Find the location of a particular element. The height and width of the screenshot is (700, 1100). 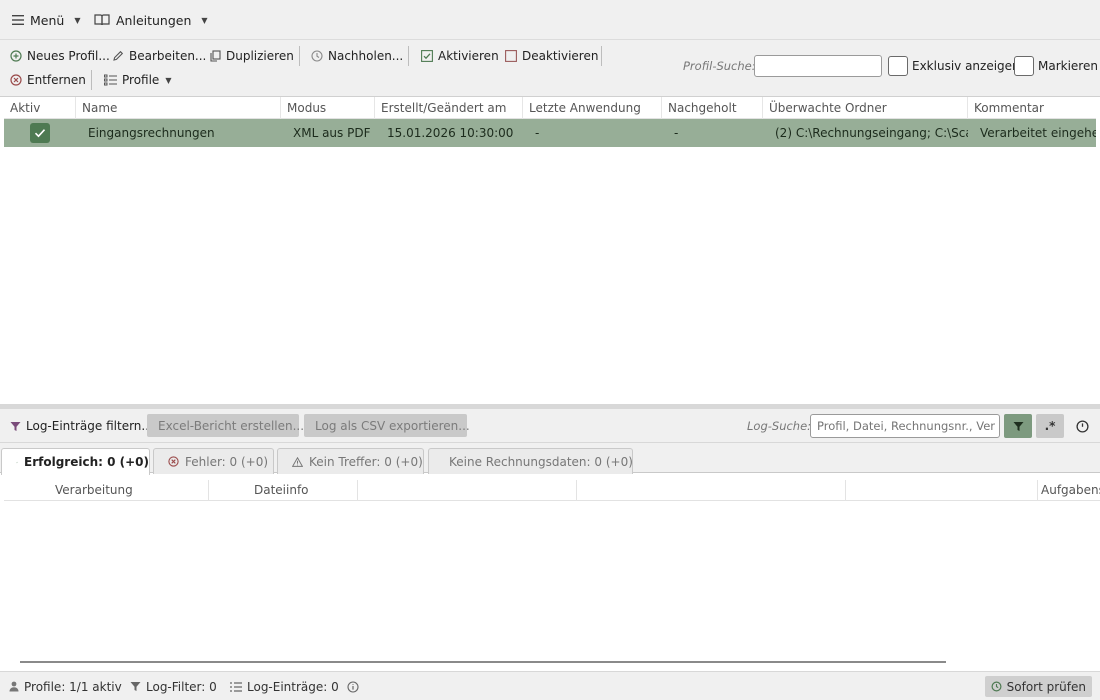

column-header-mode: Modus is located at coordinates (328, 108).